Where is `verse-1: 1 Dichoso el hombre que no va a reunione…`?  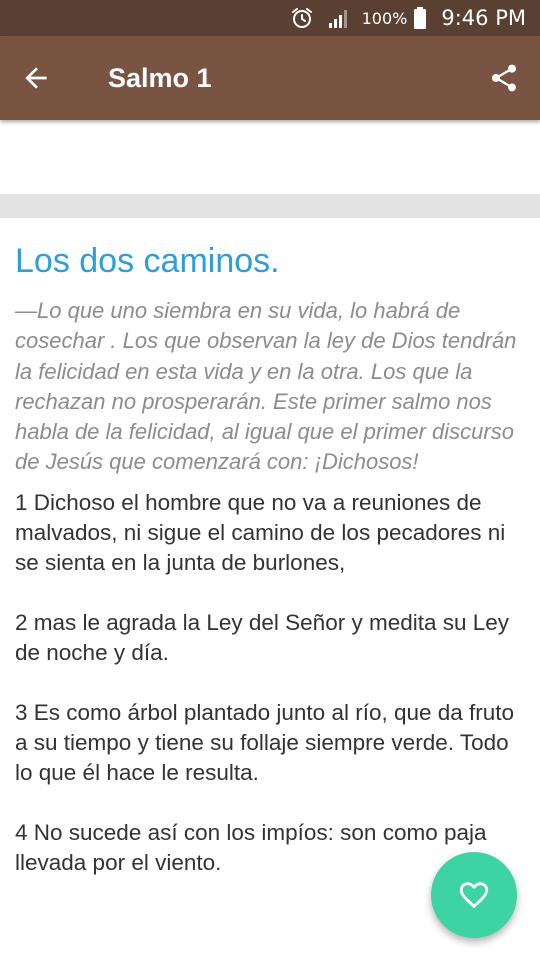
verse-1: 1 Dichoso el hombre que no va a reunione… is located at coordinates (260, 532).